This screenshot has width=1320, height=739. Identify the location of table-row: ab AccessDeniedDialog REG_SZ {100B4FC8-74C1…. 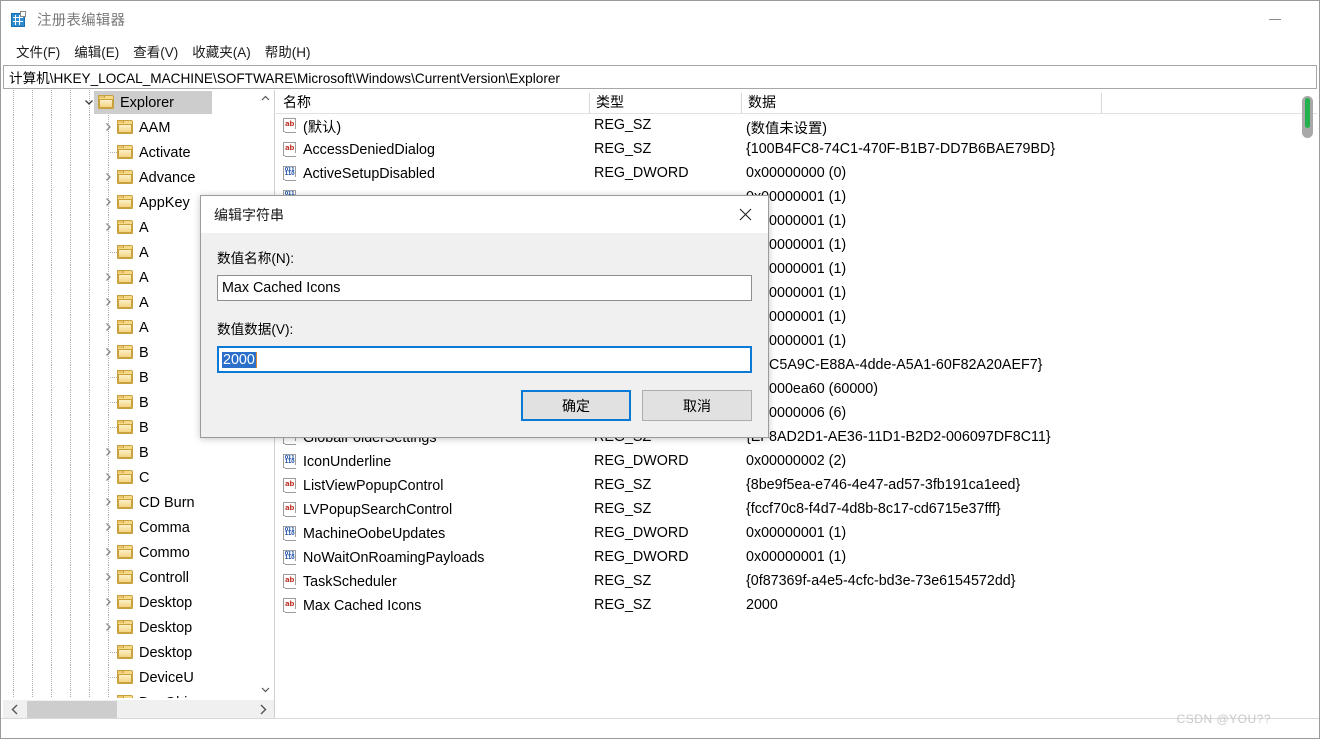
(796, 150).